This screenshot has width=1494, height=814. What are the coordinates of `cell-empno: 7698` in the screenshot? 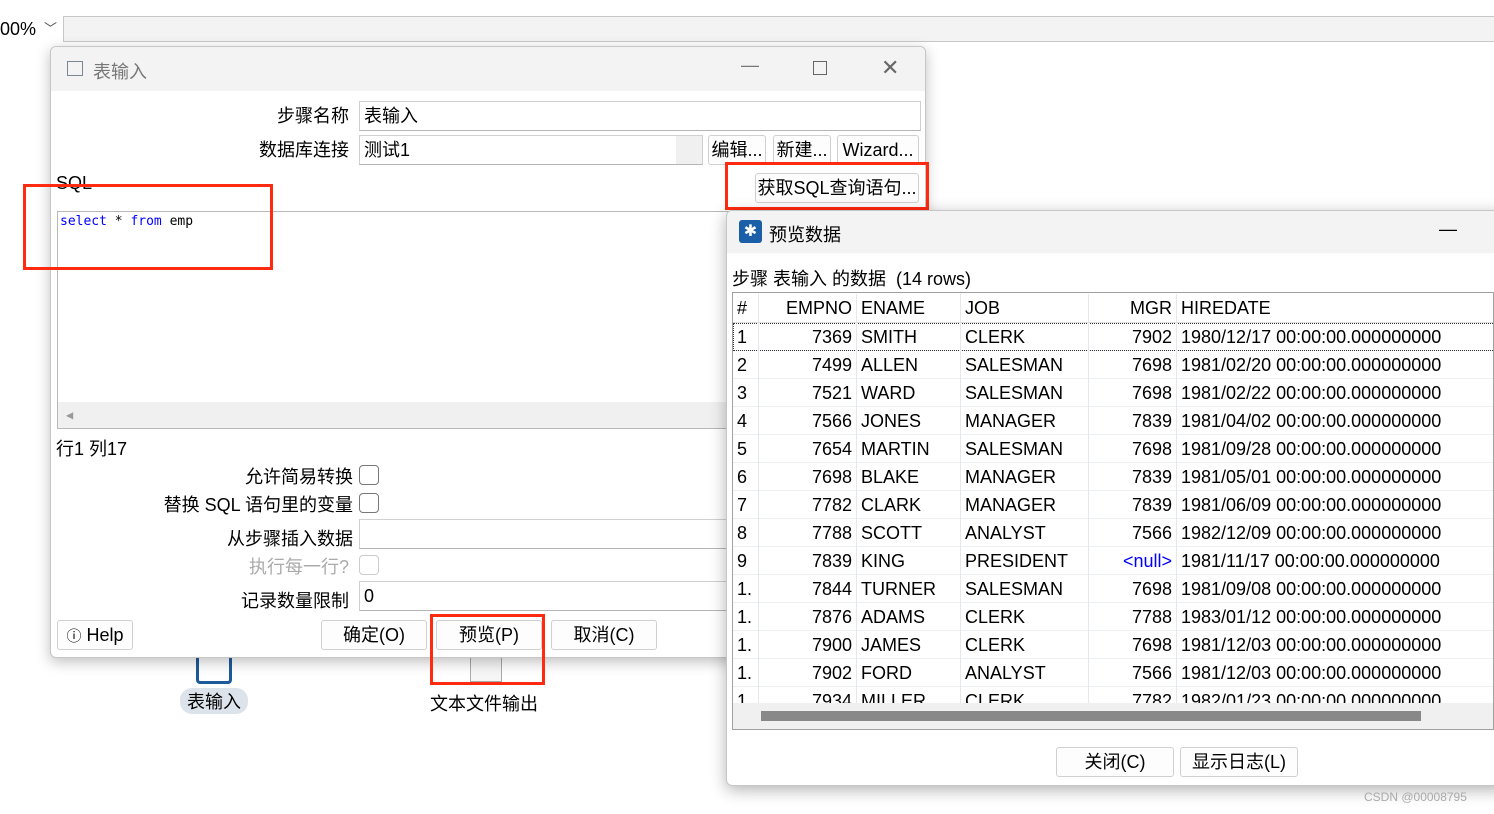 It's located at (808, 477).